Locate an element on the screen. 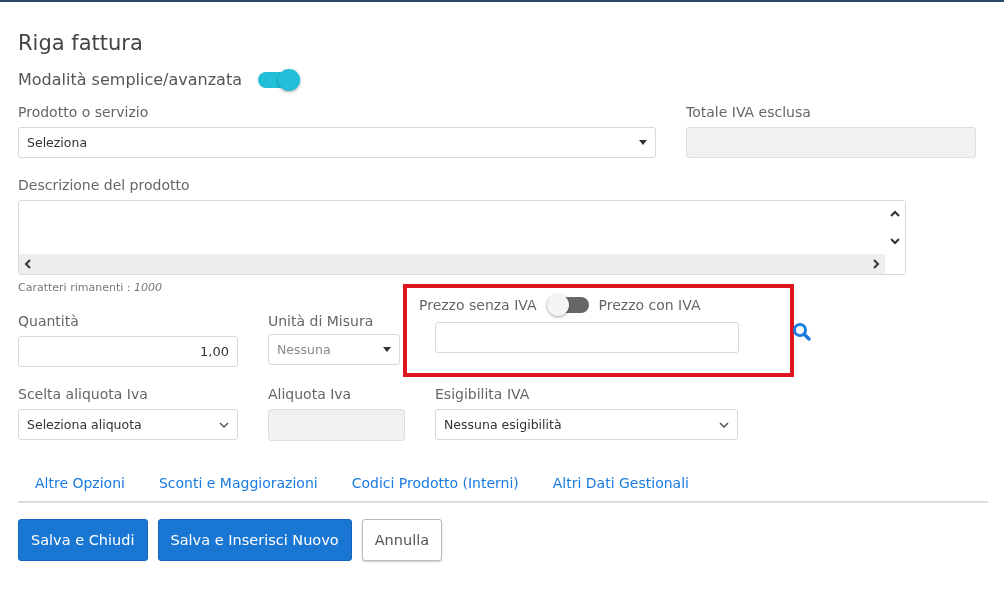 The image size is (1004, 603). vat-select: Seleziona aliquota is located at coordinates (128, 424).